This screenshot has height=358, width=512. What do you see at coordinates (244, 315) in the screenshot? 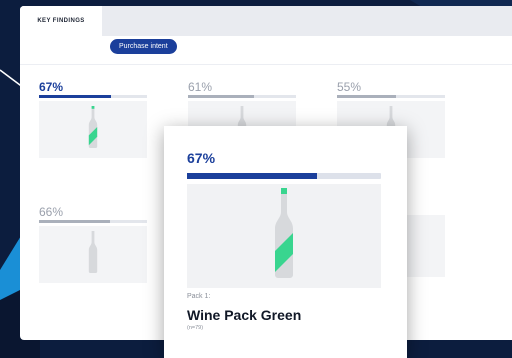
I see `pack-name: Wine Pack Green` at bounding box center [244, 315].